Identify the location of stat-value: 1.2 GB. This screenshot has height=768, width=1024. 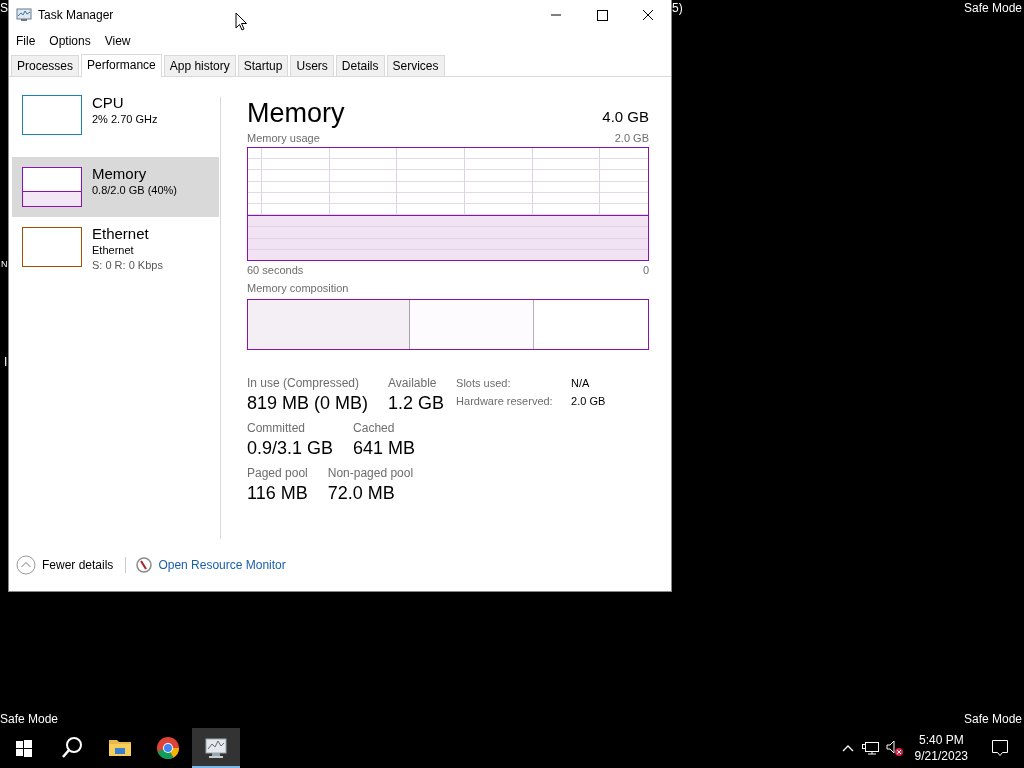
(416, 403).